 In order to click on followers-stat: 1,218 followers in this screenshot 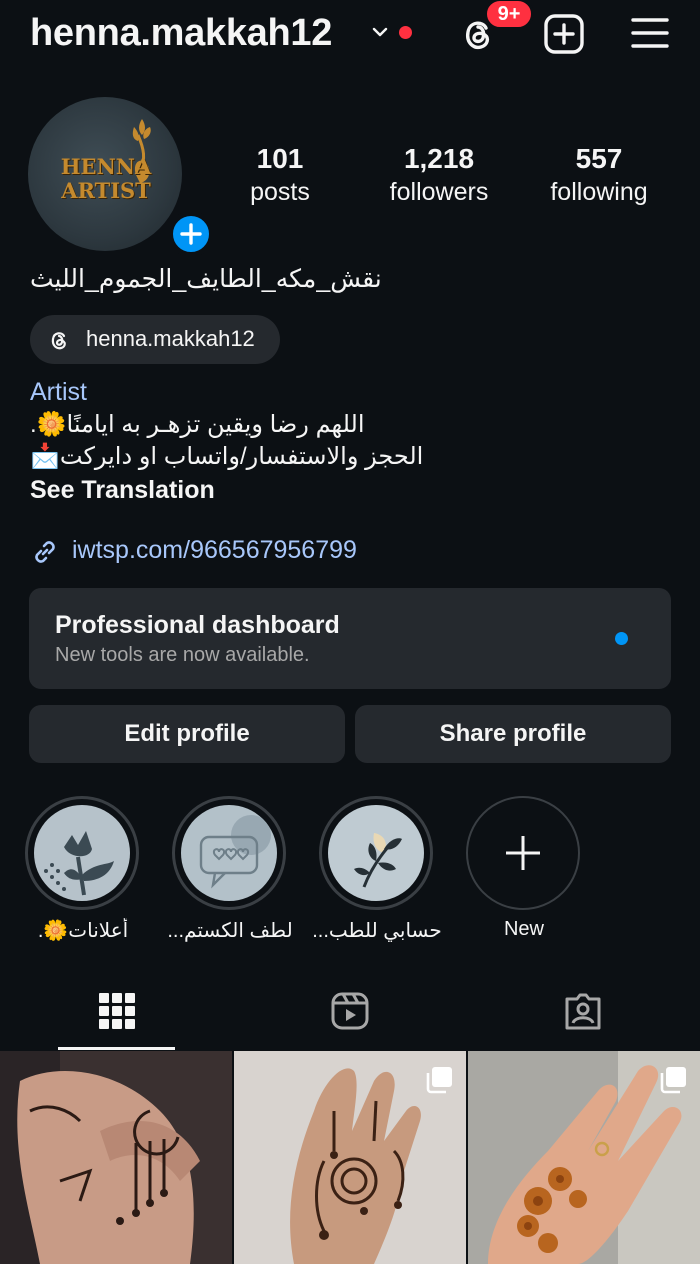, I will do `click(439, 175)`.